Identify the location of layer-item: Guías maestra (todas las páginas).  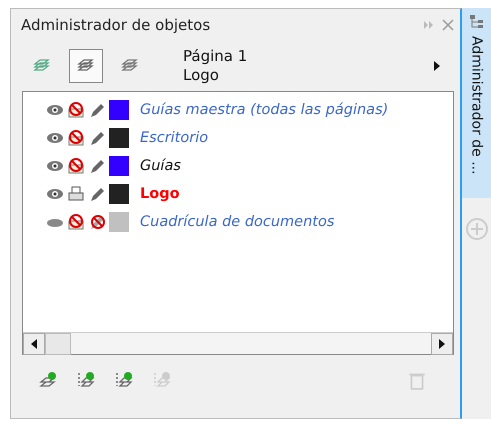
(264, 110).